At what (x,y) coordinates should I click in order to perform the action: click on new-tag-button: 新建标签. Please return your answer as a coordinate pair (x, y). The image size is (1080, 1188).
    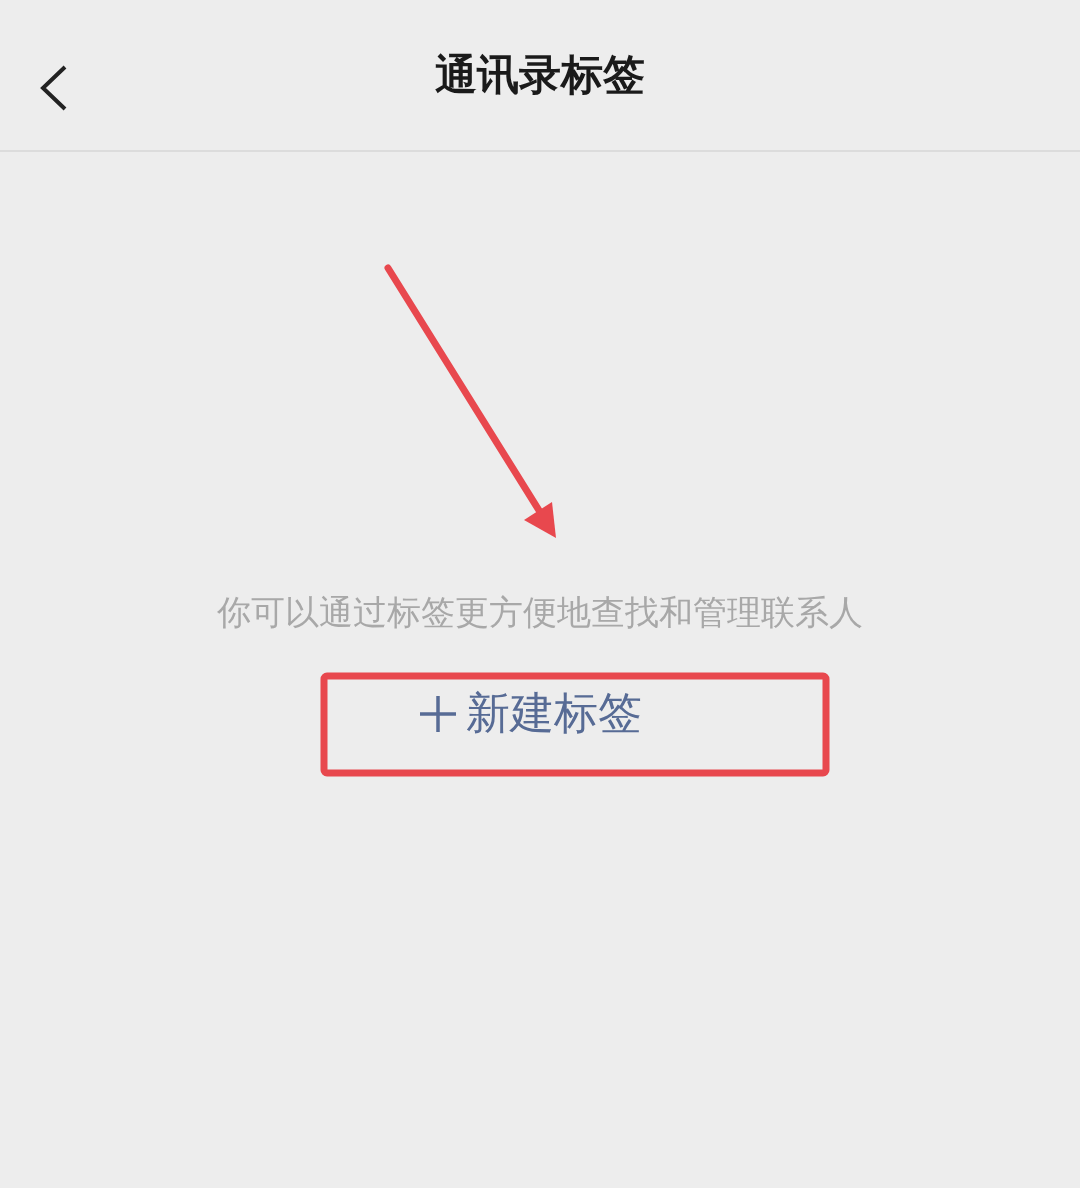
    Looking at the image, I should click on (530, 713).